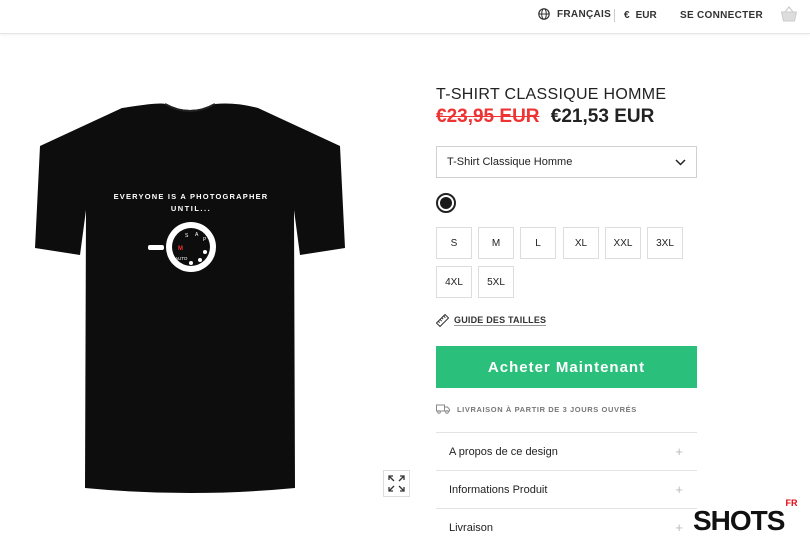  I want to click on currency-selector: € EUR, so click(643, 15).